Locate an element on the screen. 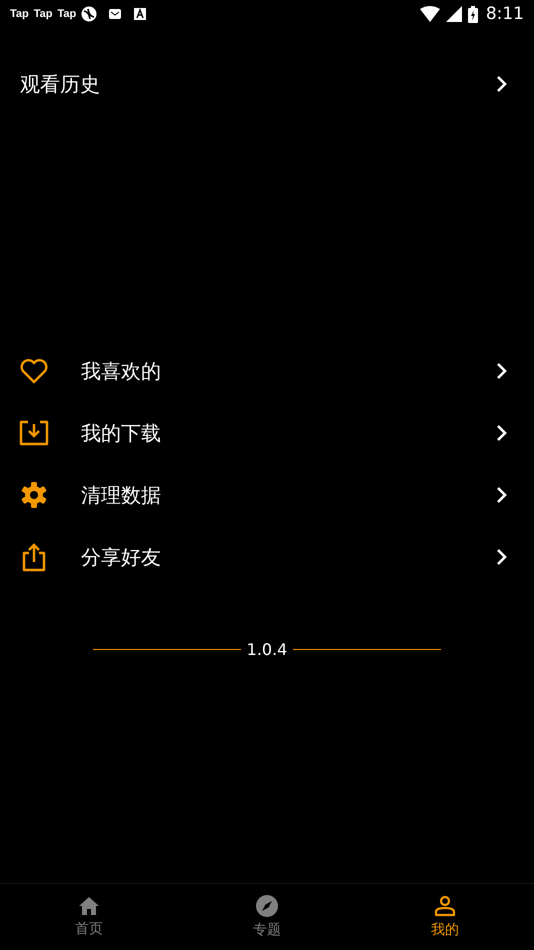 This screenshot has width=534, height=950. nav-tab: 我的 is located at coordinates (445, 917).